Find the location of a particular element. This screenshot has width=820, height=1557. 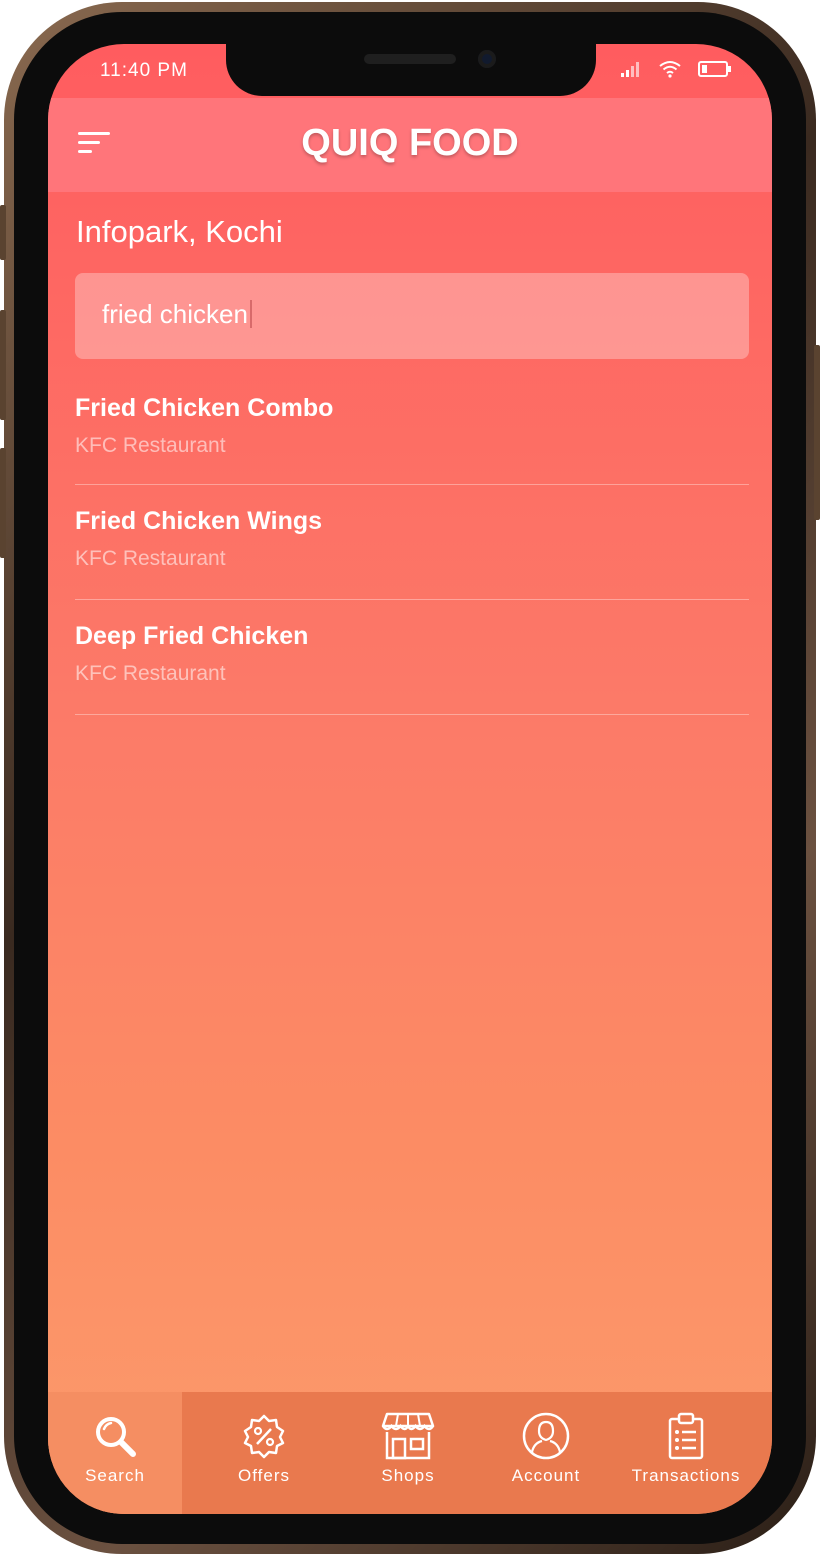

tab-transactions: Transactions is located at coordinates (686, 1453).